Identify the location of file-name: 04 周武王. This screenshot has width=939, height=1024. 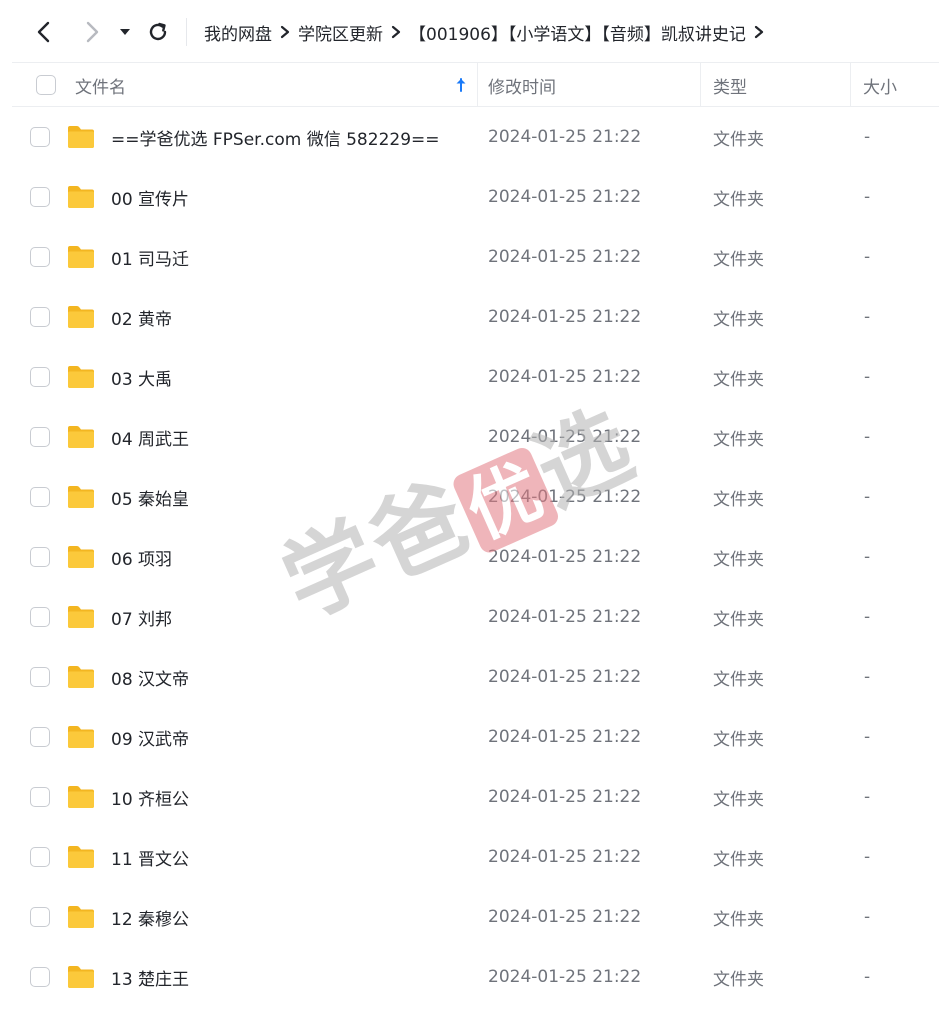
(150, 437).